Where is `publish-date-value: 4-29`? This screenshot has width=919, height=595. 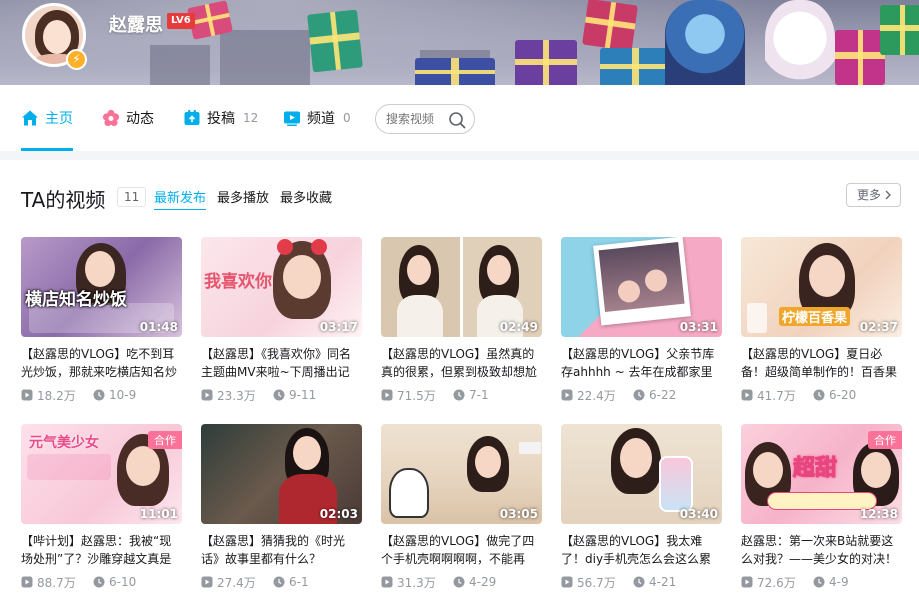 publish-date-value: 4-29 is located at coordinates (483, 582).